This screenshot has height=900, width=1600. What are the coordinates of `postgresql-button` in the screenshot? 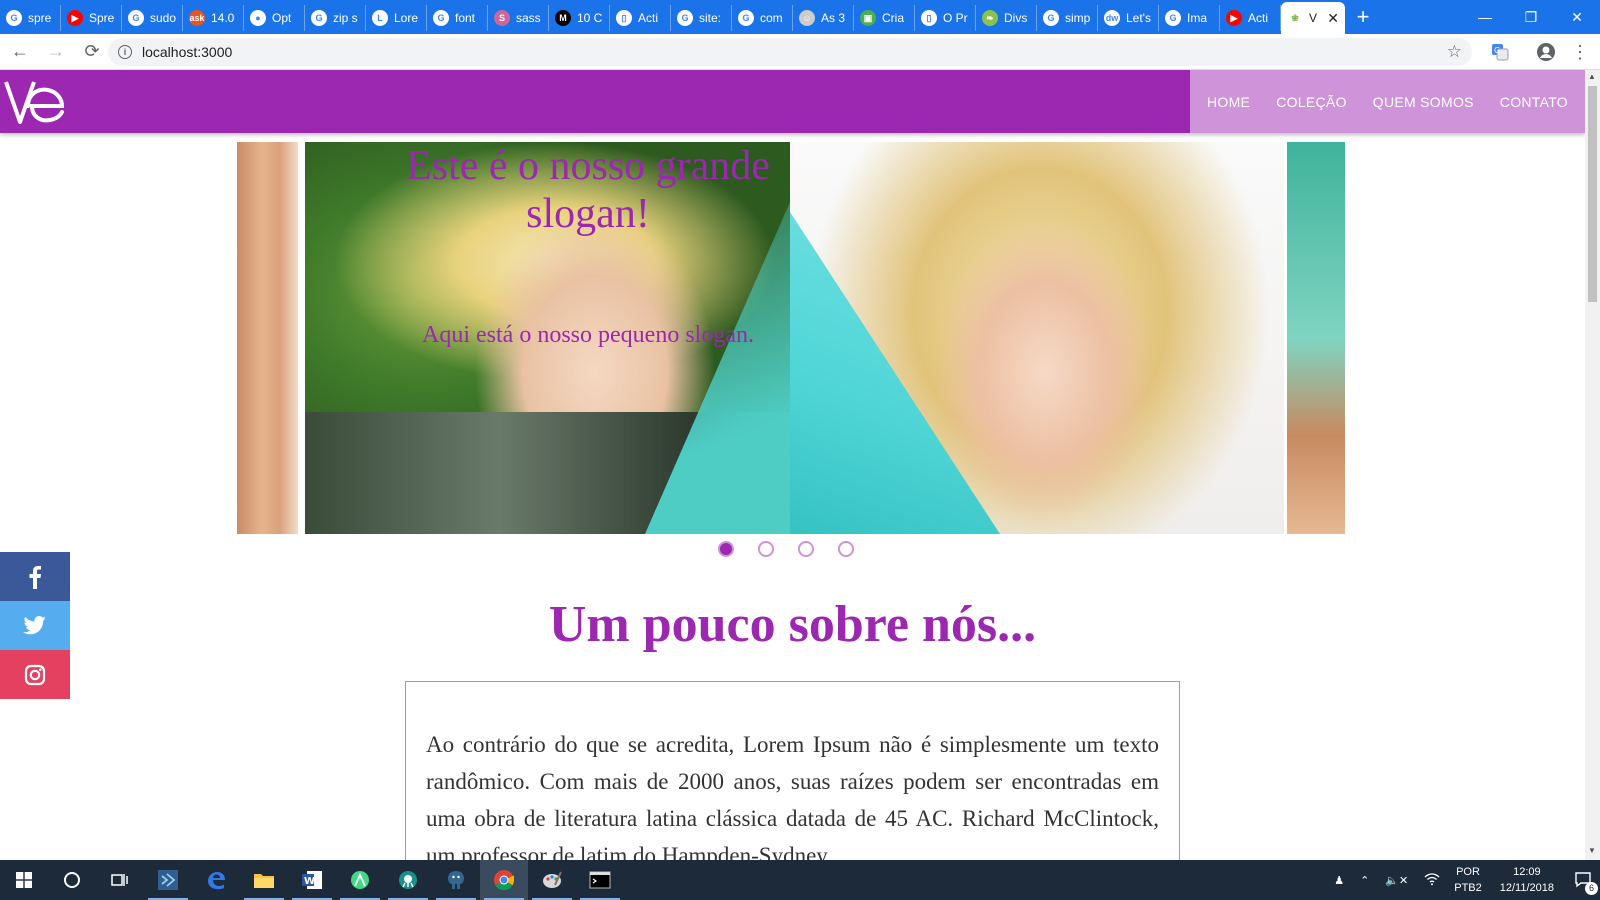 It's located at (456, 880).